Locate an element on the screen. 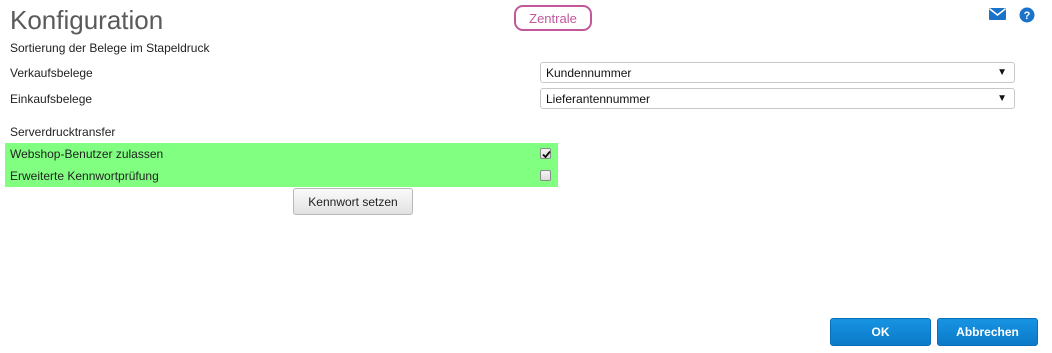 This screenshot has height=353, width=1052. sales-sort-value: Kundennummer is located at coordinates (589, 72).